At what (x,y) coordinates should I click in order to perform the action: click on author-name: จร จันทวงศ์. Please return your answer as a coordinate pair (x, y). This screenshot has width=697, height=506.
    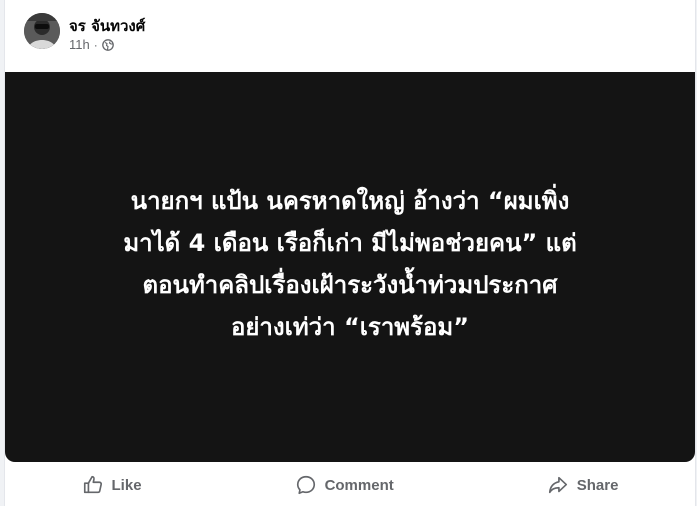
    Looking at the image, I should click on (107, 26).